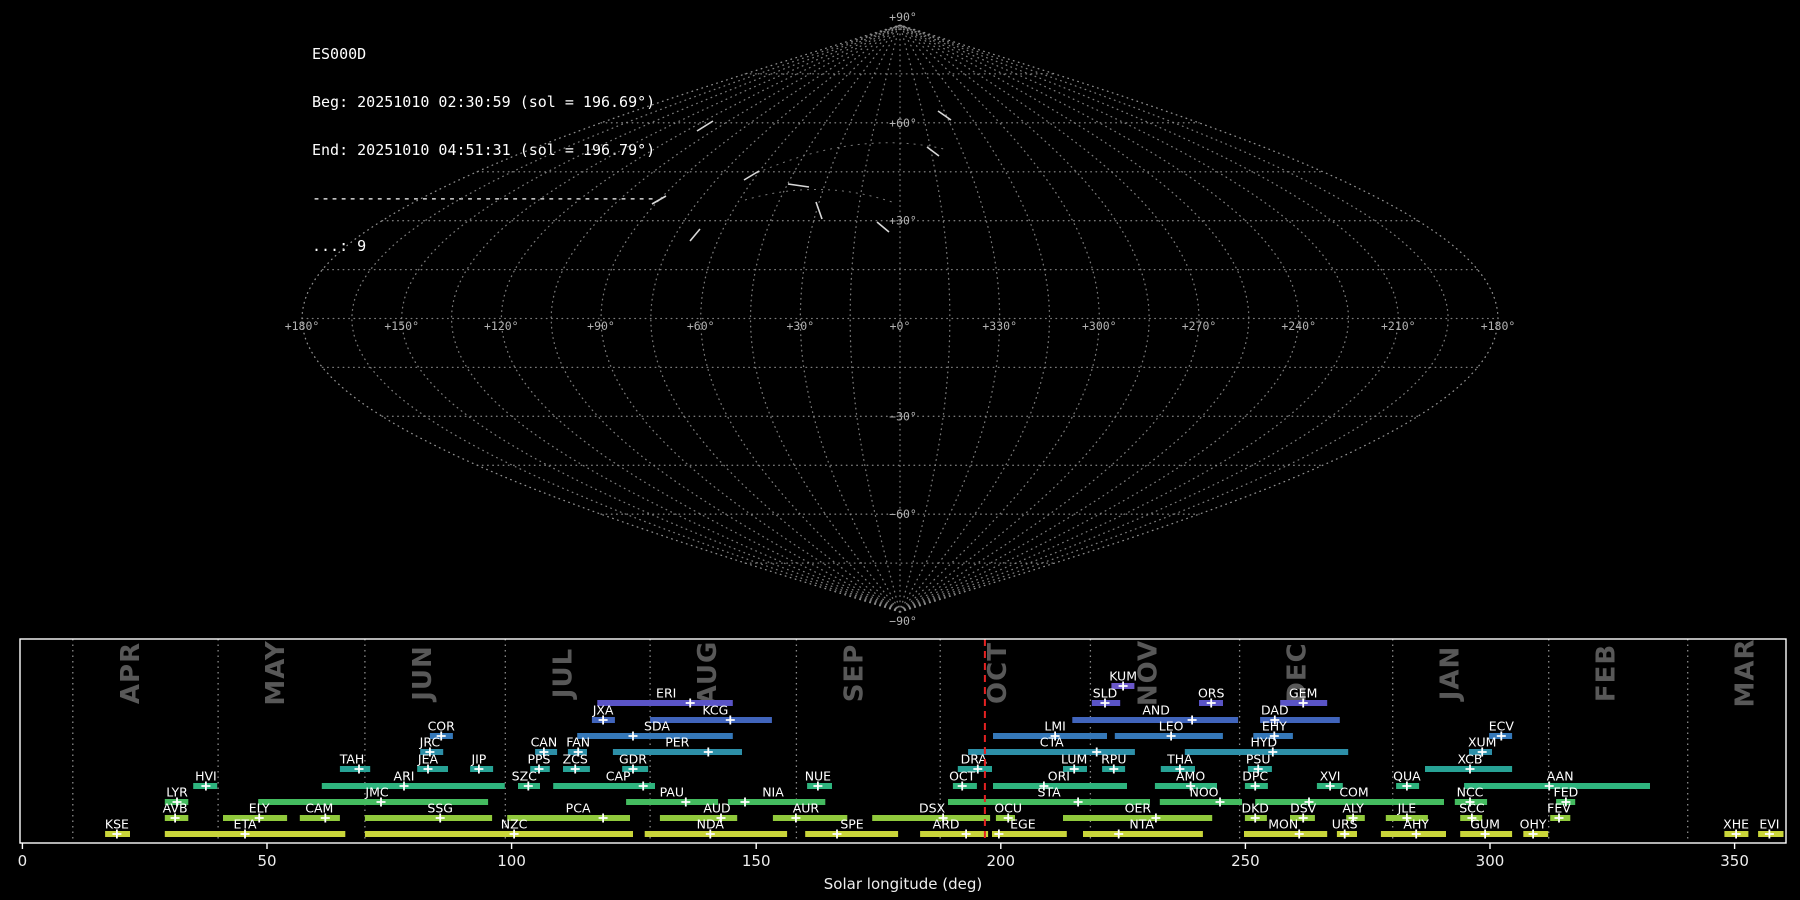 The height and width of the screenshot is (900, 1800). What do you see at coordinates (1050, 792) in the screenshot?
I see `shower-code-STA: STA` at bounding box center [1050, 792].